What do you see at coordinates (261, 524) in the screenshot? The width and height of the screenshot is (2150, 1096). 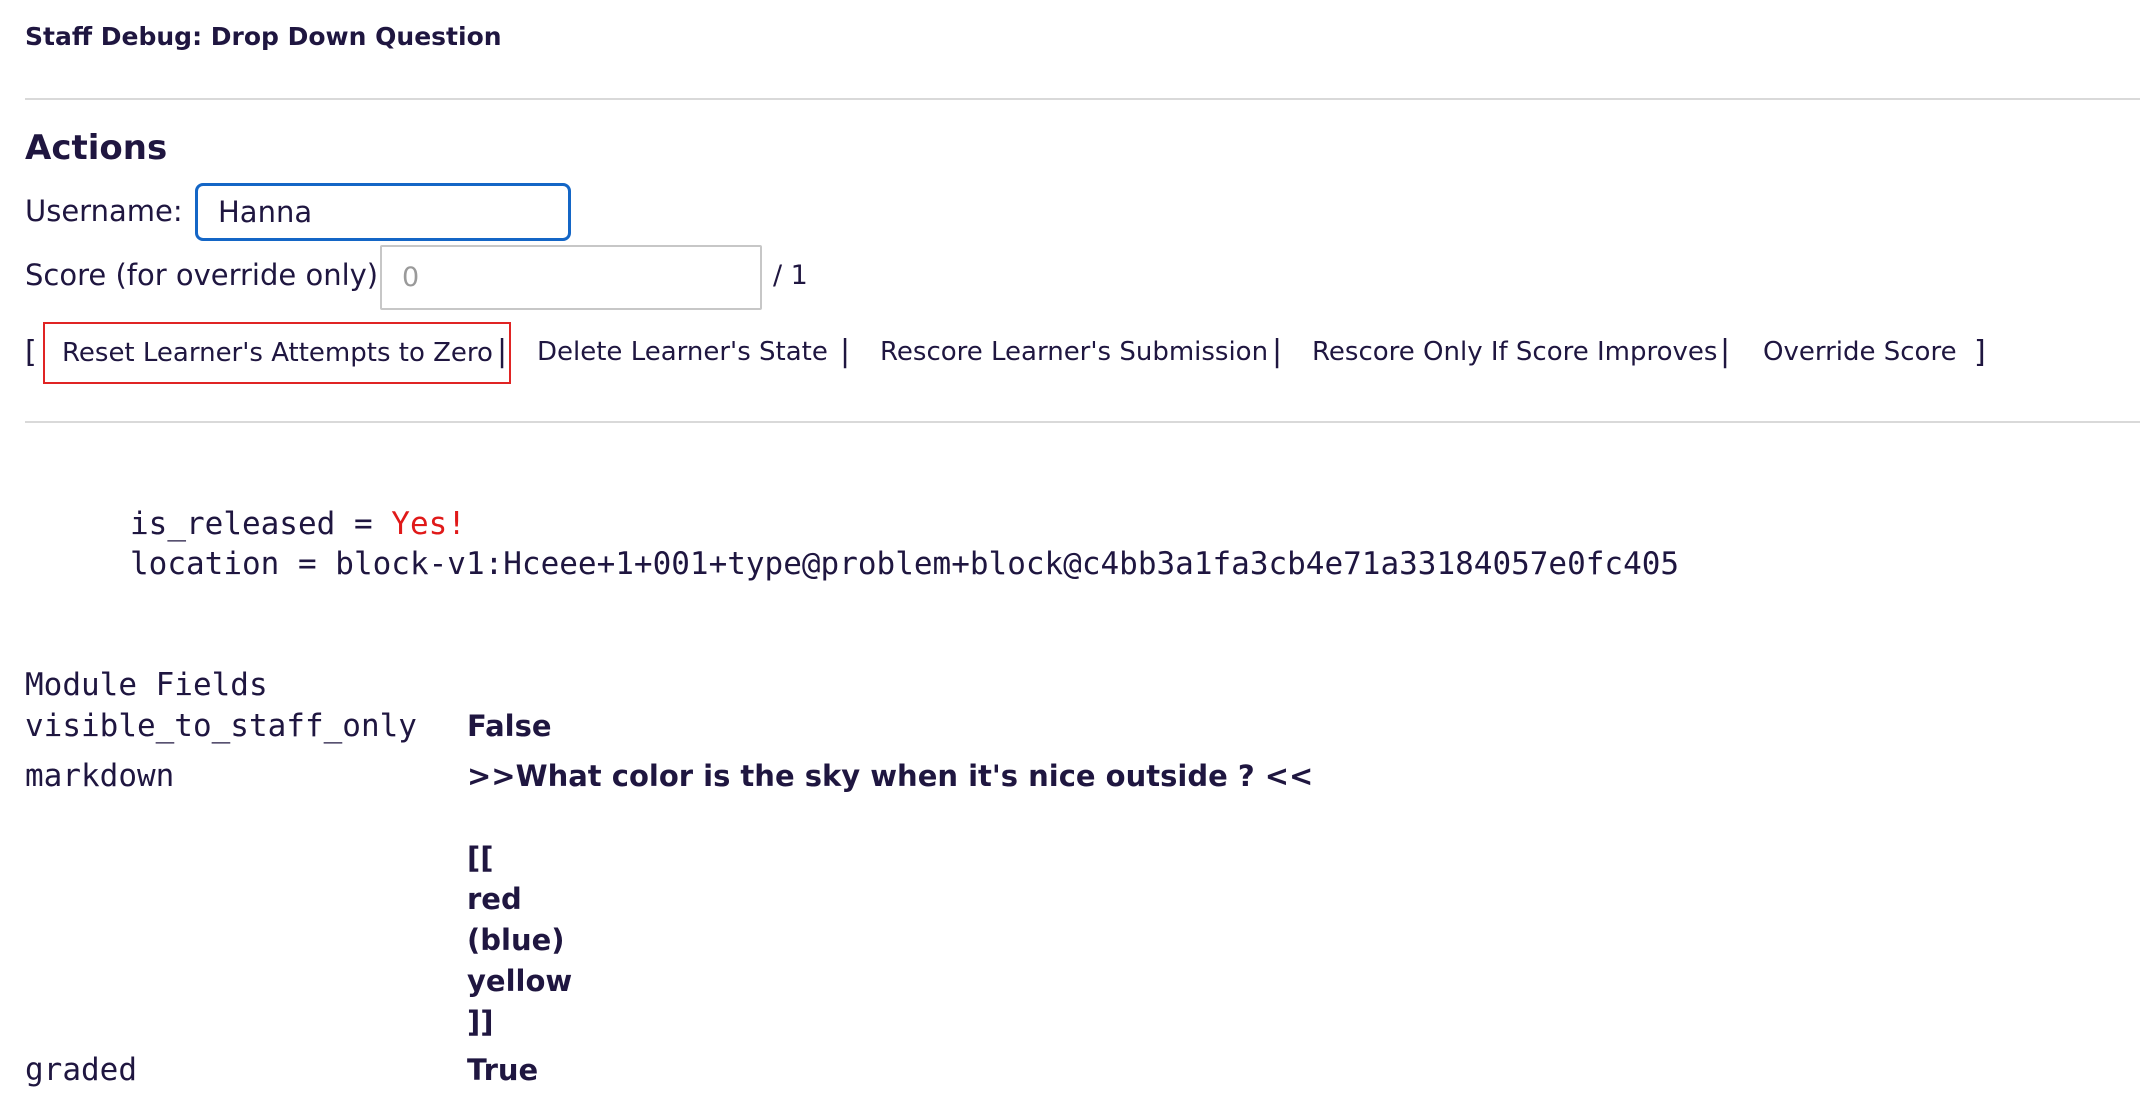 I see `is-released-key: is_released =` at bounding box center [261, 524].